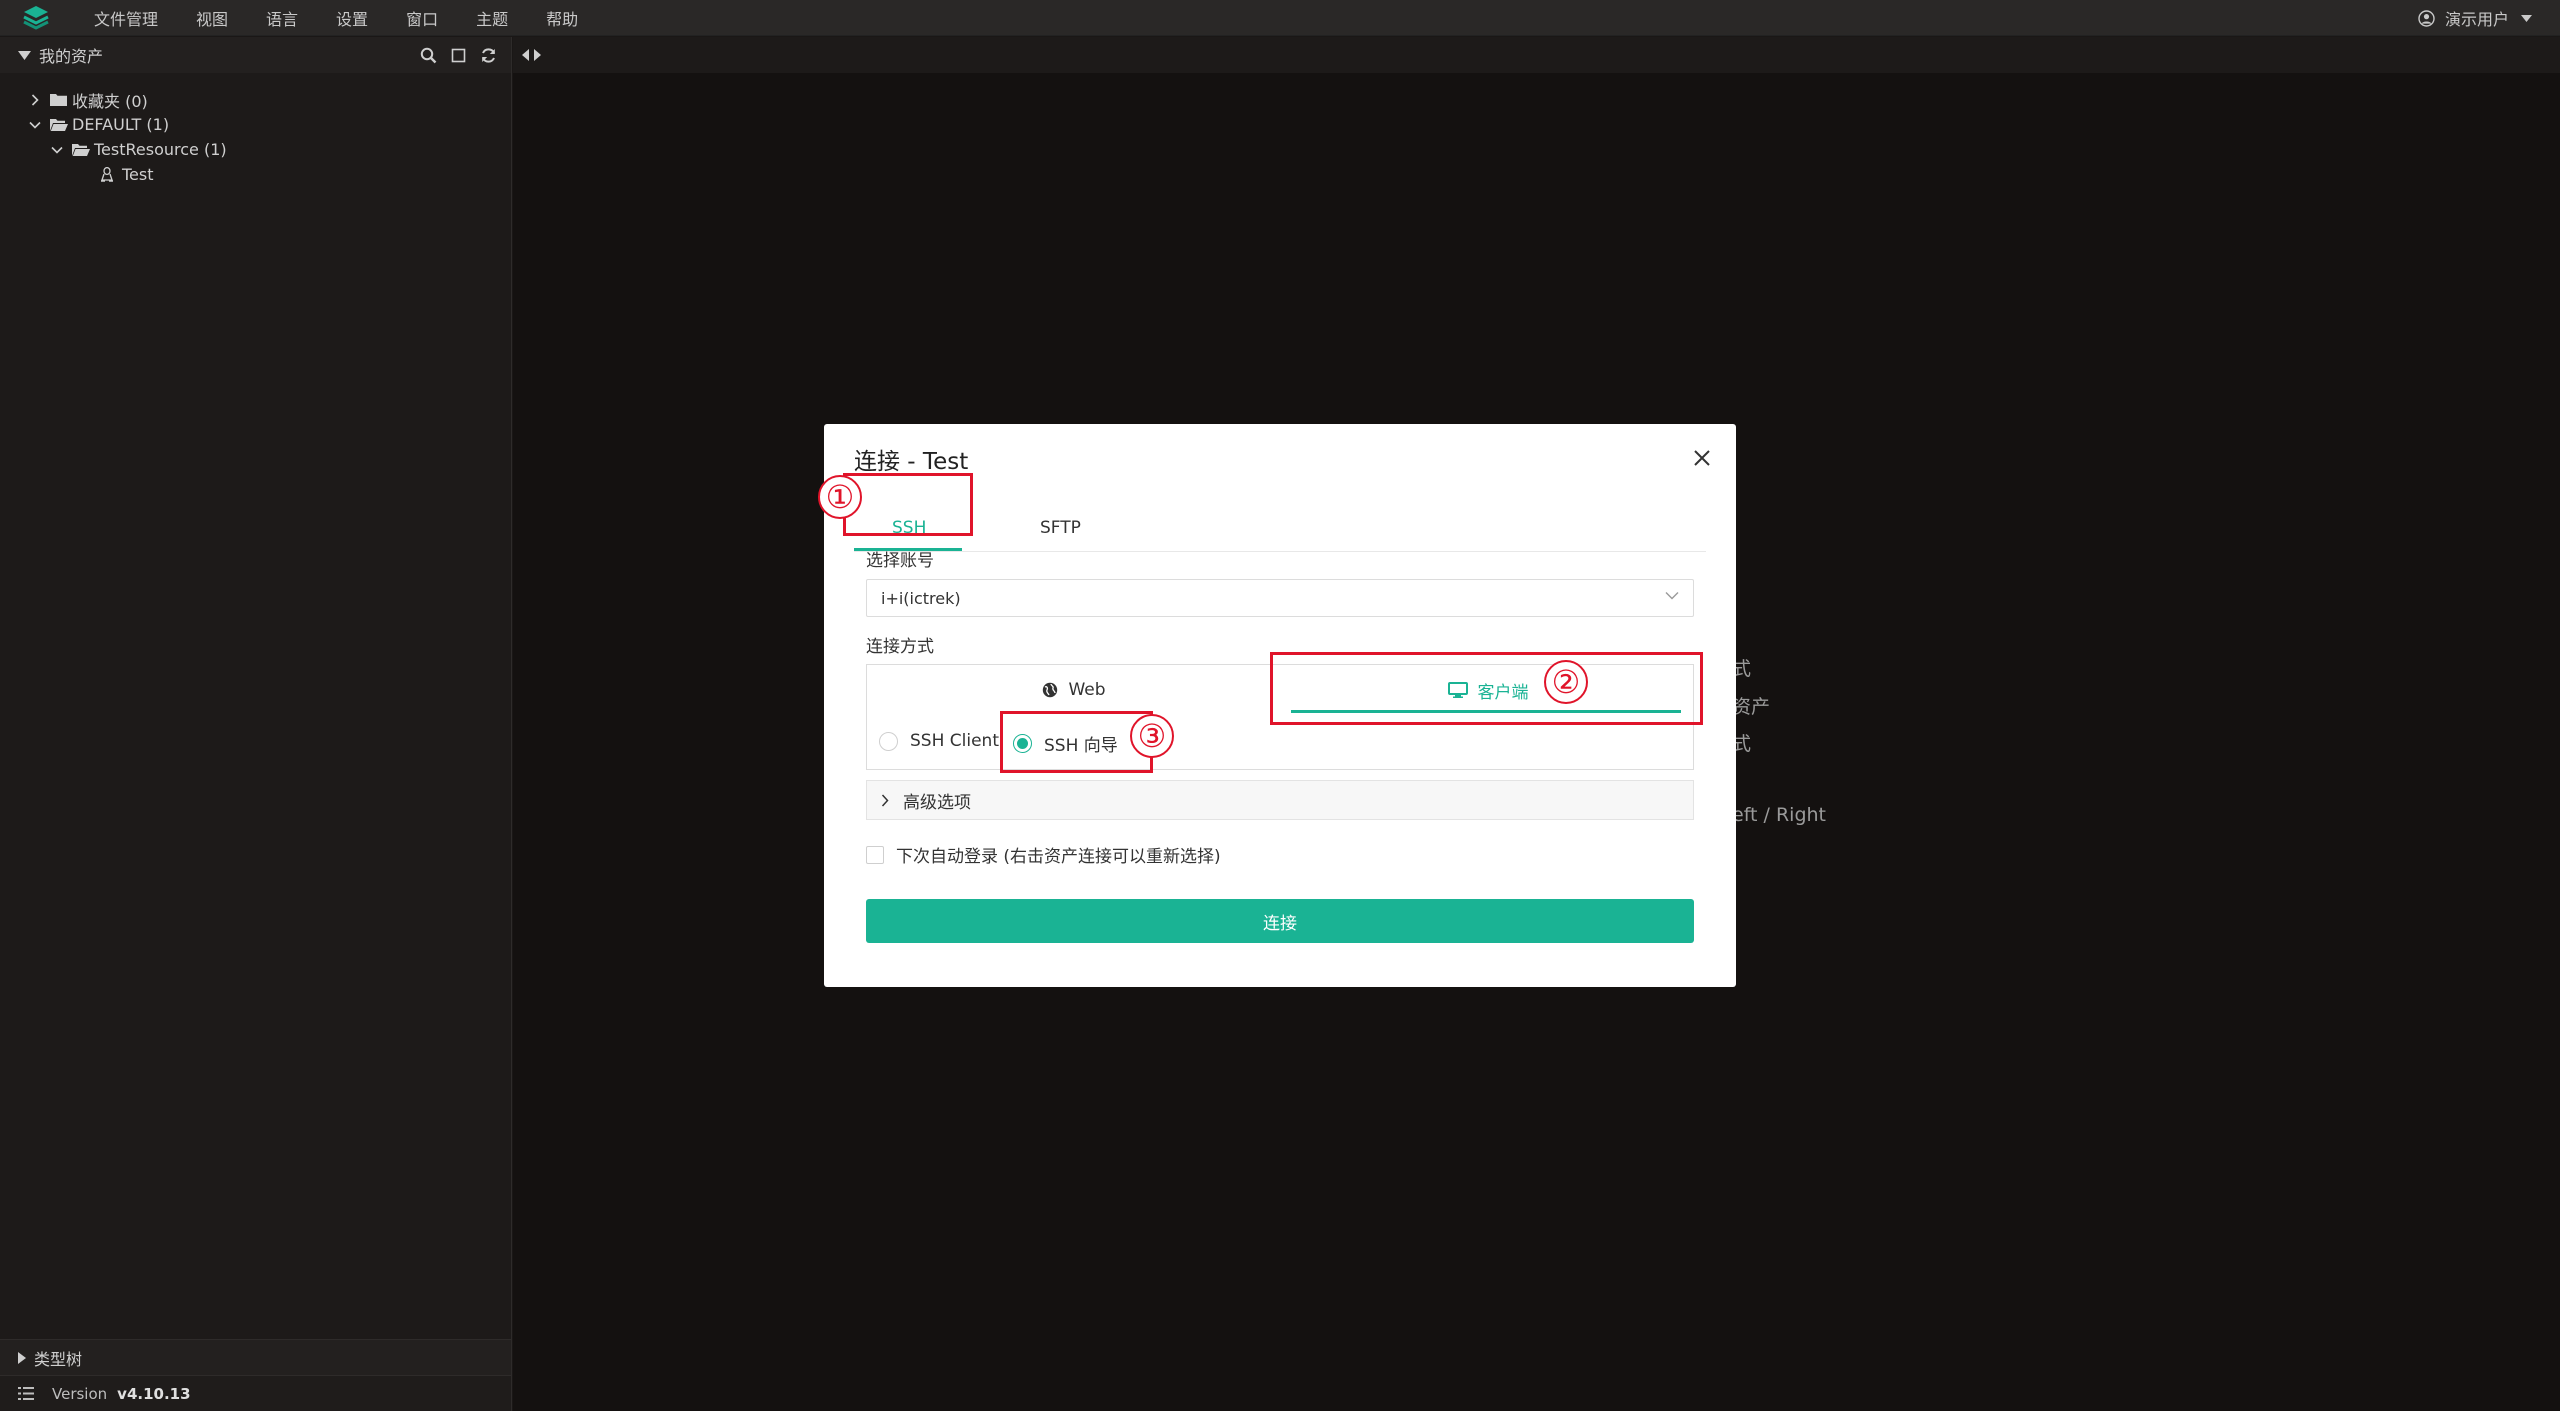  Describe the element at coordinates (255, 124) in the screenshot. I see `tree-item-default: DEFAULT (1)` at that location.